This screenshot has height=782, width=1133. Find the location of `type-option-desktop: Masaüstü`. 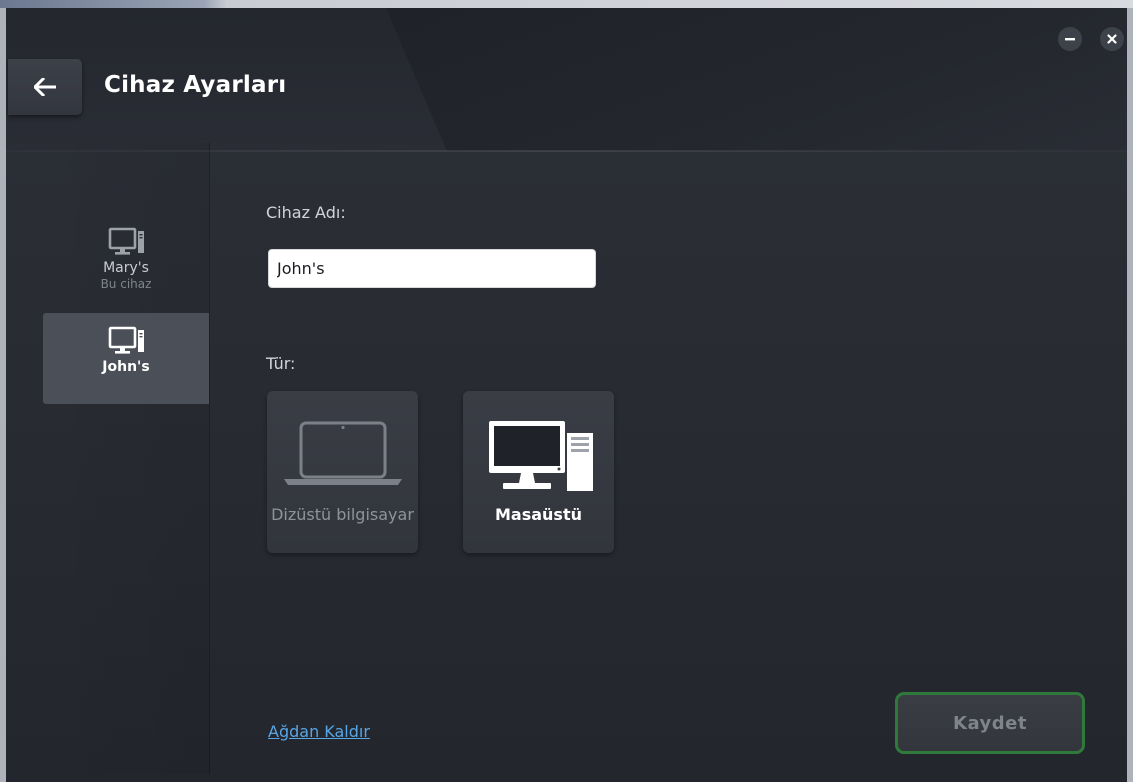

type-option-desktop: Masaüstü is located at coordinates (538, 472).